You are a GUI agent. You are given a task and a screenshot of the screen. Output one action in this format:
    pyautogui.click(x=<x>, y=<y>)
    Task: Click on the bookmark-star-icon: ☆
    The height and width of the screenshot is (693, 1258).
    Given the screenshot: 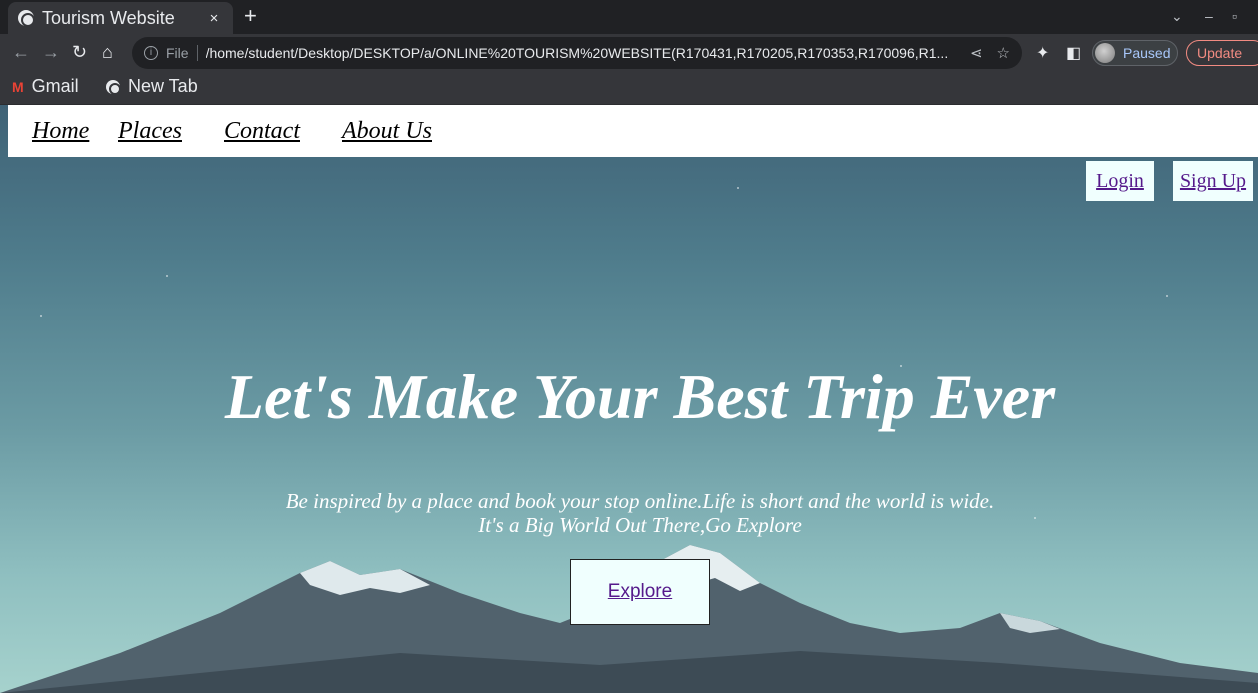 What is the action you would take?
    pyautogui.click(x=1003, y=53)
    